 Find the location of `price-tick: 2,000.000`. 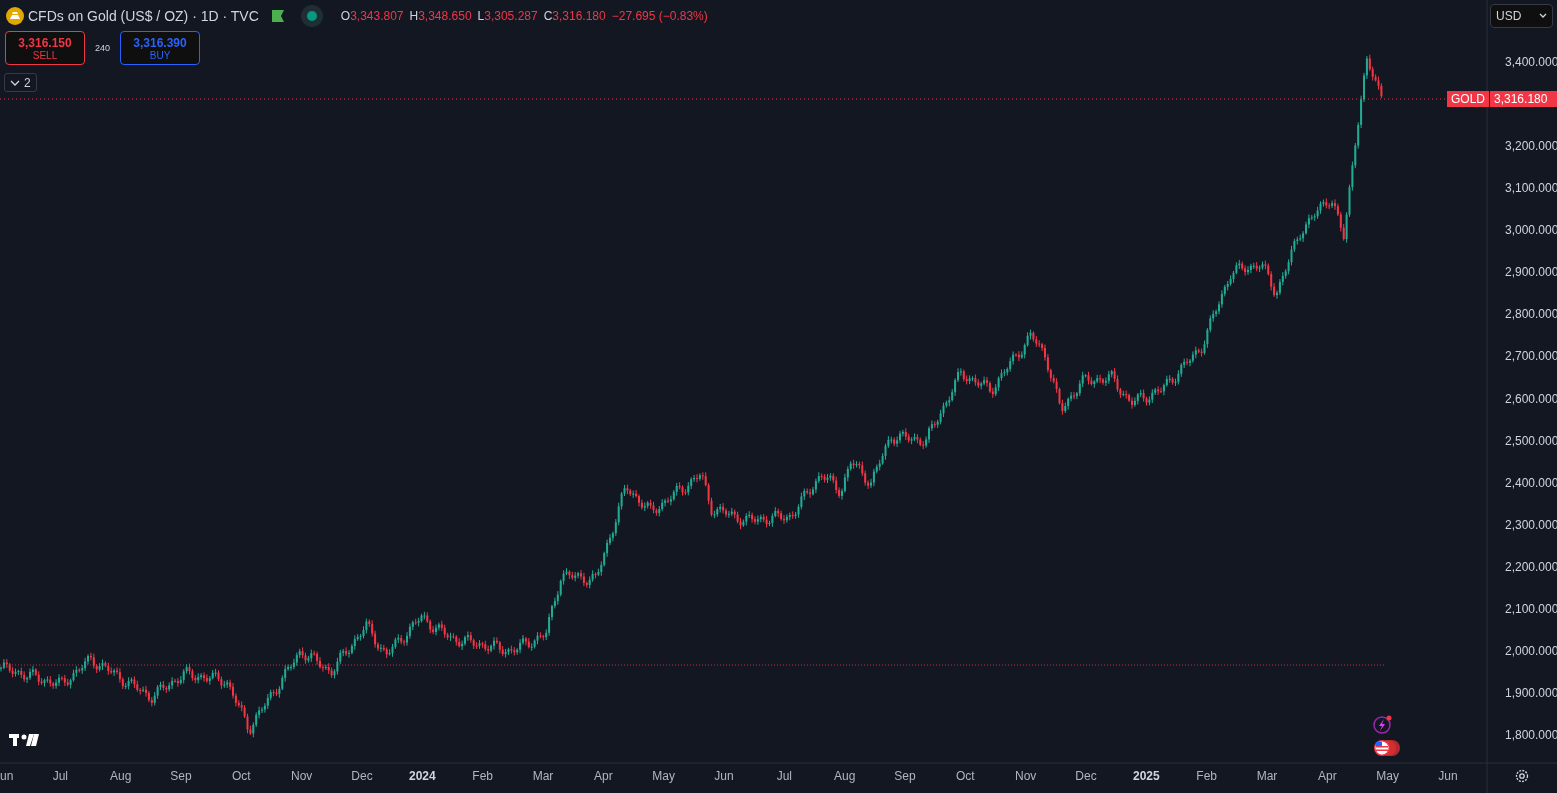

price-tick: 2,000.000 is located at coordinates (1531, 650).